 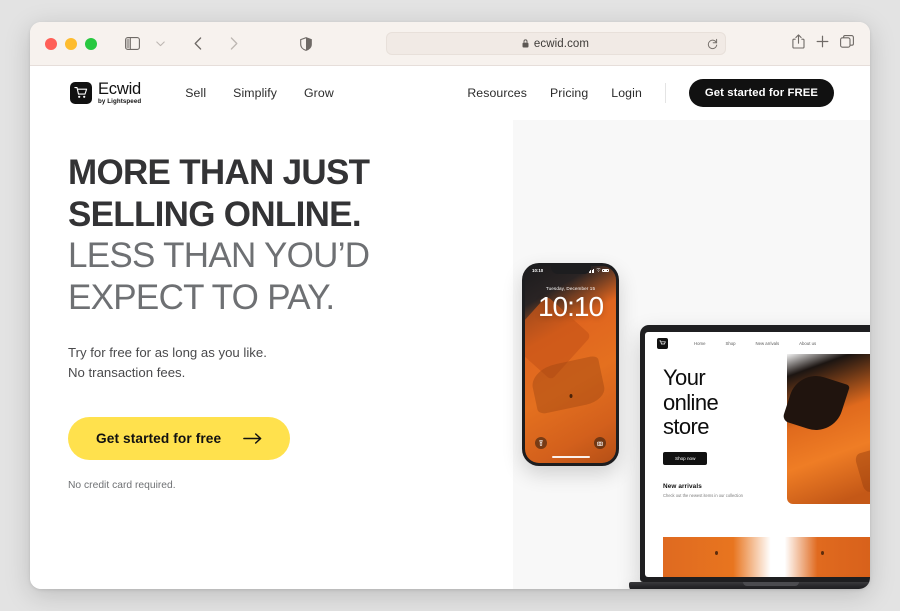 What do you see at coordinates (570, 456) in the screenshot?
I see `phone-home-indicator` at bounding box center [570, 456].